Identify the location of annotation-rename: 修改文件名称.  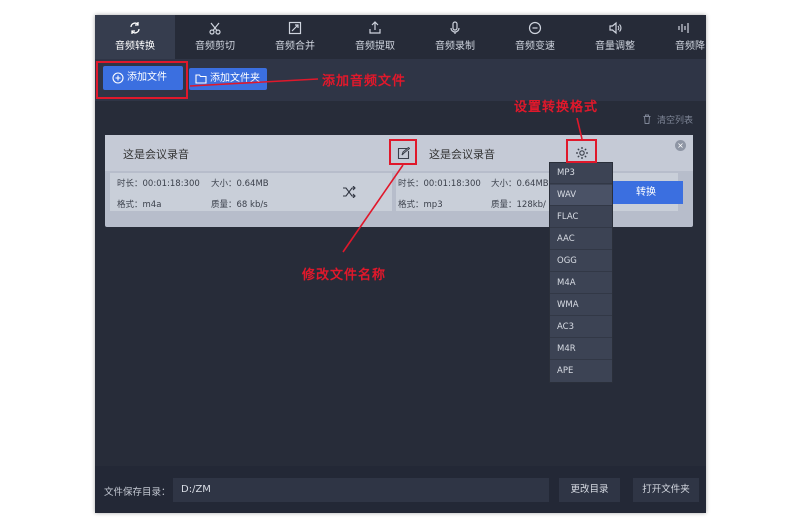
(344, 275).